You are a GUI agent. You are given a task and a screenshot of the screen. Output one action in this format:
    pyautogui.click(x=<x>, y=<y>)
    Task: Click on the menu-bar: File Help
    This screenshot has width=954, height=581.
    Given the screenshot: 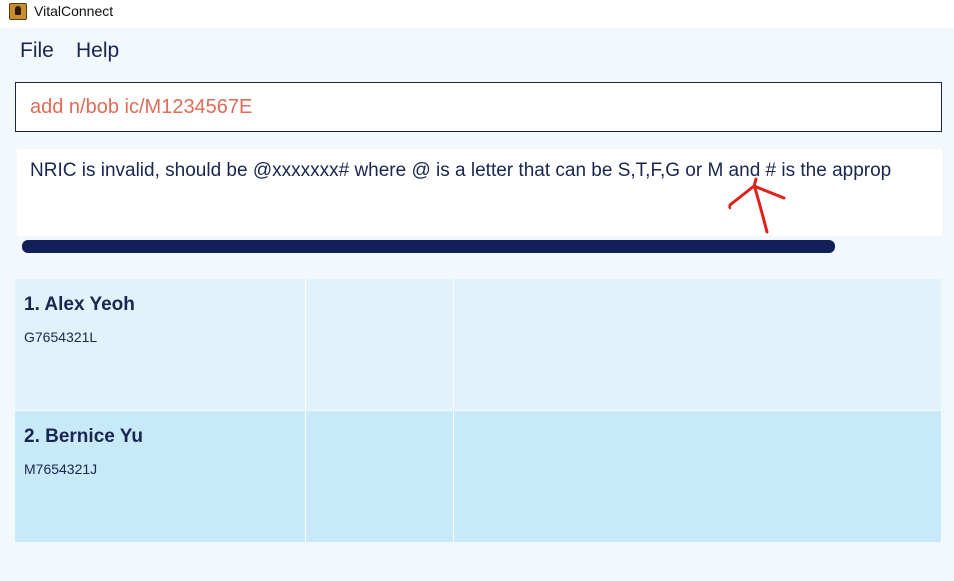 What is the action you would take?
    pyautogui.click(x=477, y=50)
    